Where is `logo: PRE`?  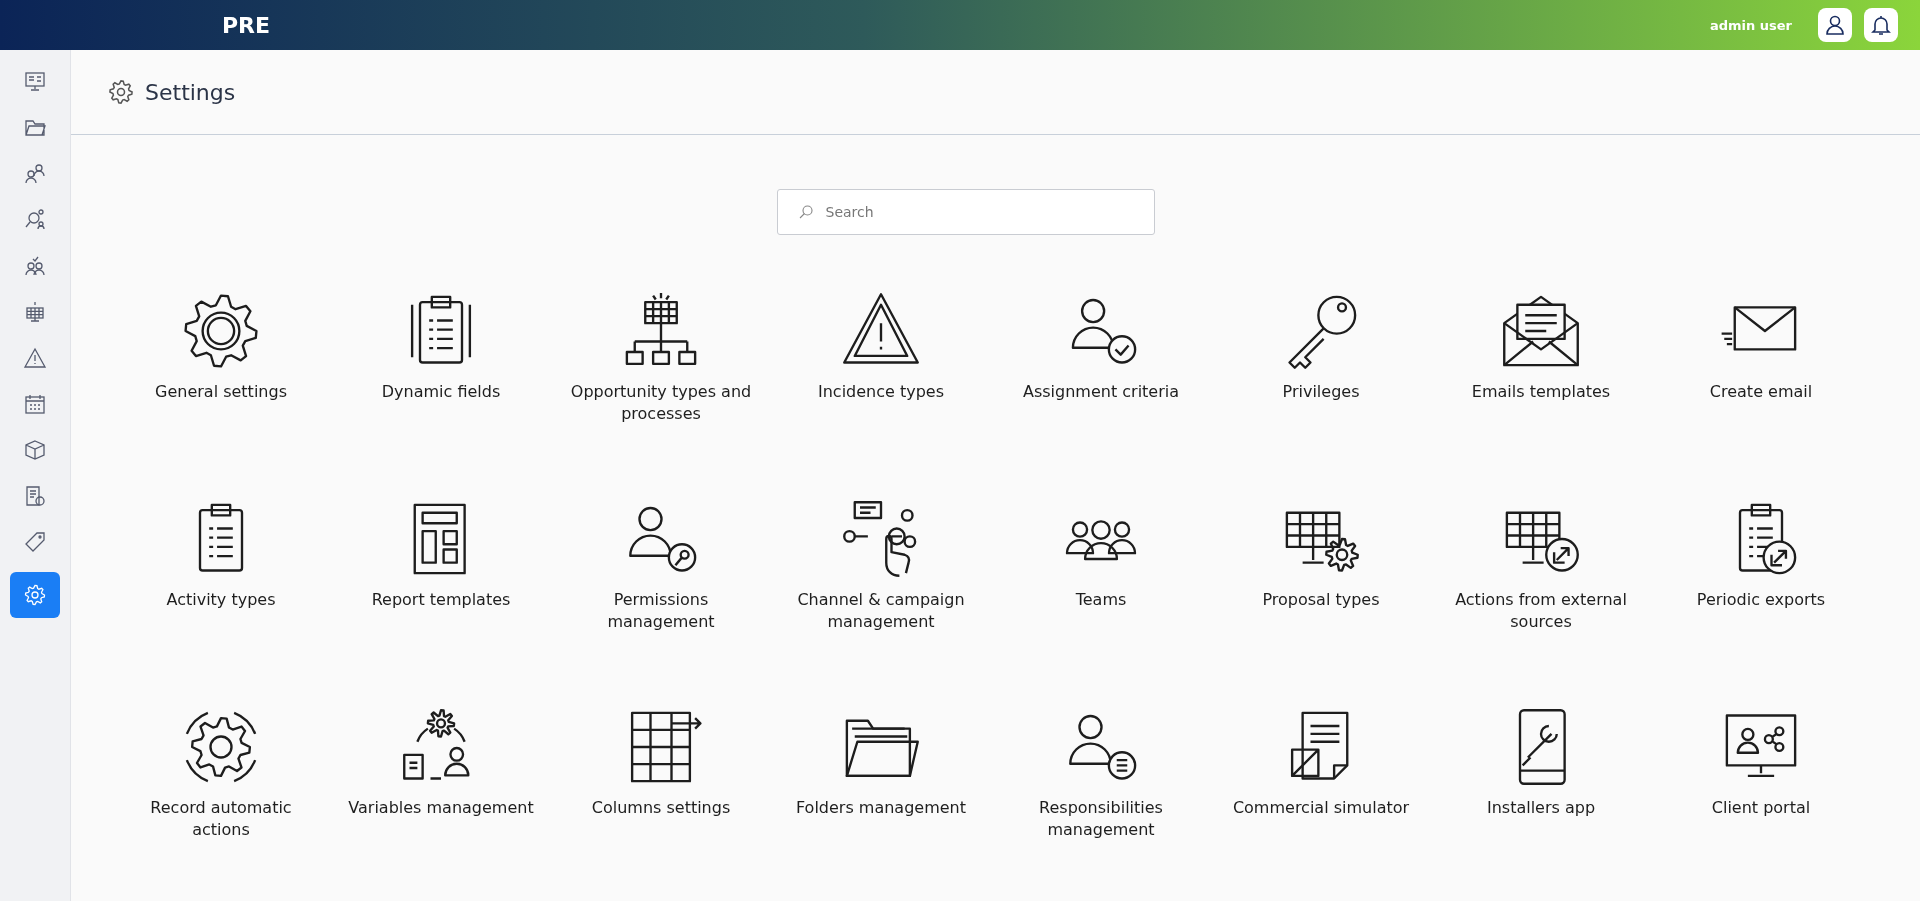 logo: PRE is located at coordinates (246, 25).